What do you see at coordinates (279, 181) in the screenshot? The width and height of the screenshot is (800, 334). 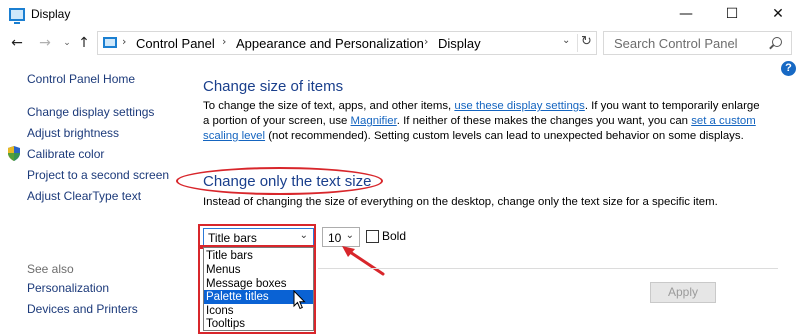 I see `annotation-oval` at bounding box center [279, 181].